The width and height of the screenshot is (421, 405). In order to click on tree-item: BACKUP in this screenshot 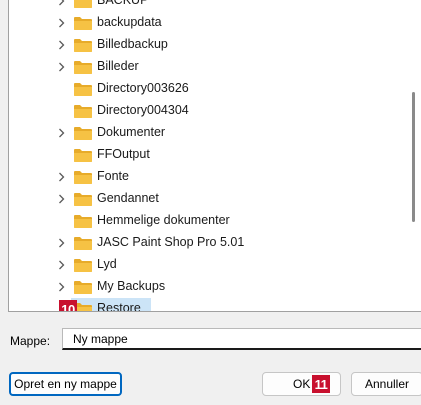, I will do `click(204, 6)`.